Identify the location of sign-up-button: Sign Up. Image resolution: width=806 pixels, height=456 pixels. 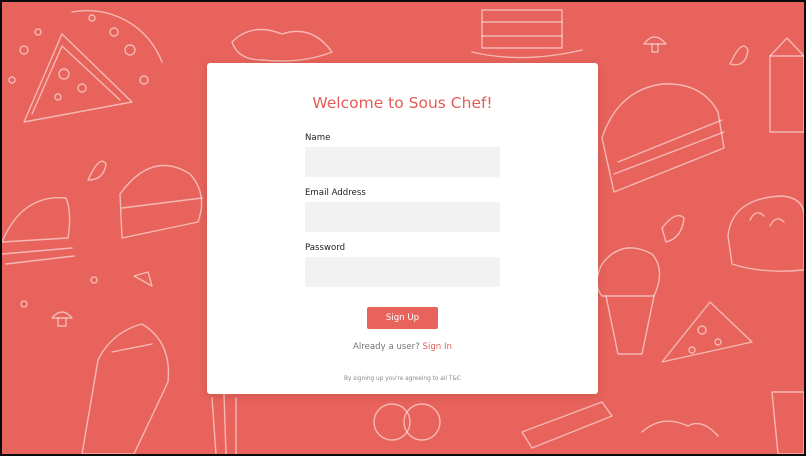
(402, 318).